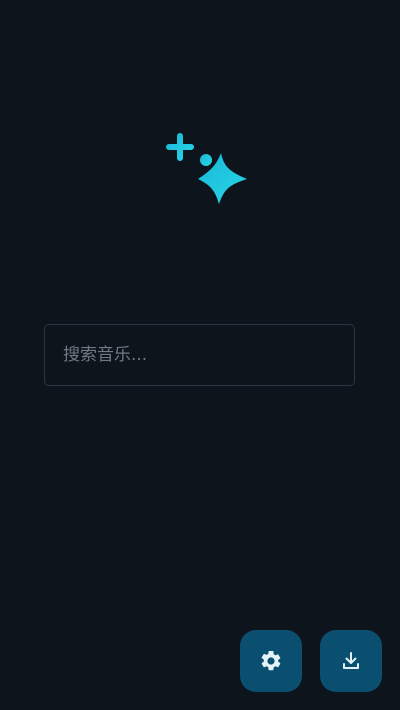  I want to click on gear-icon, so click(271, 661).